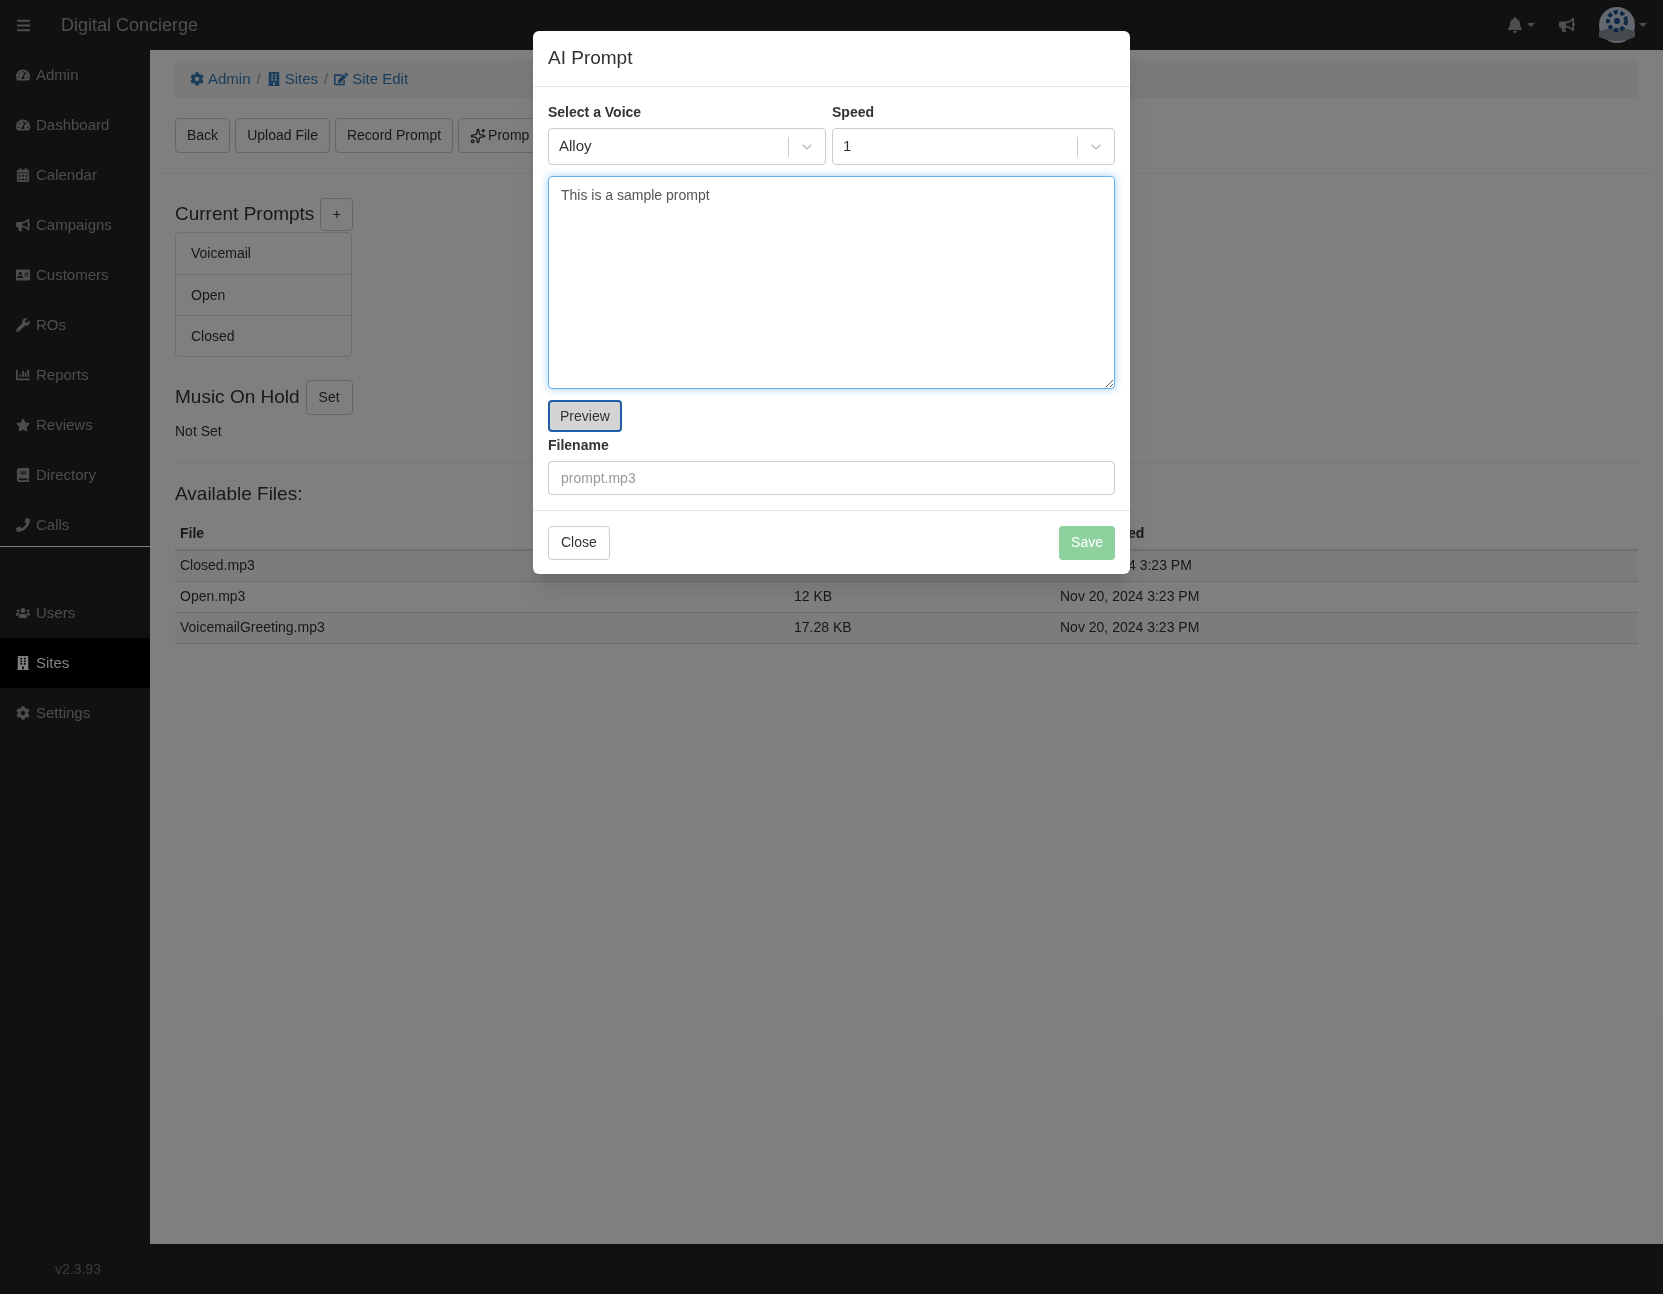 This screenshot has height=1294, width=1663. What do you see at coordinates (263, 253) in the screenshot?
I see `prompt-list-item: Voicemail` at bounding box center [263, 253].